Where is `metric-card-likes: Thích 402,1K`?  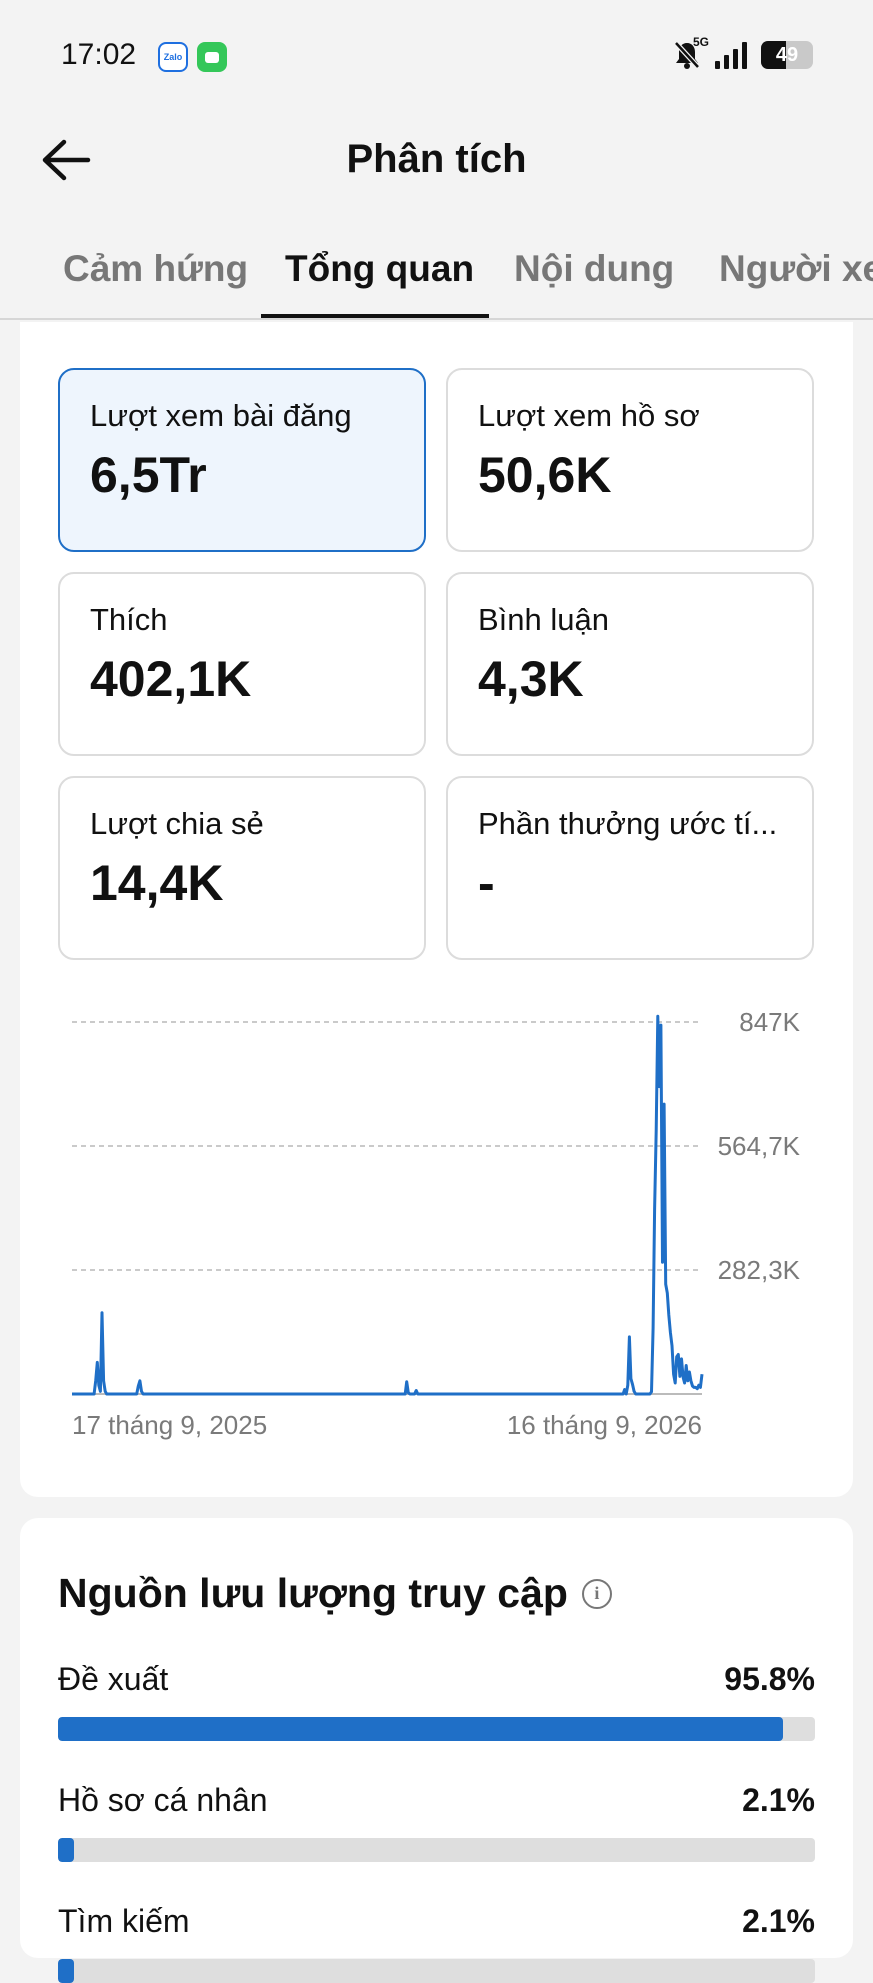 metric-card-likes: Thích 402,1K is located at coordinates (242, 664).